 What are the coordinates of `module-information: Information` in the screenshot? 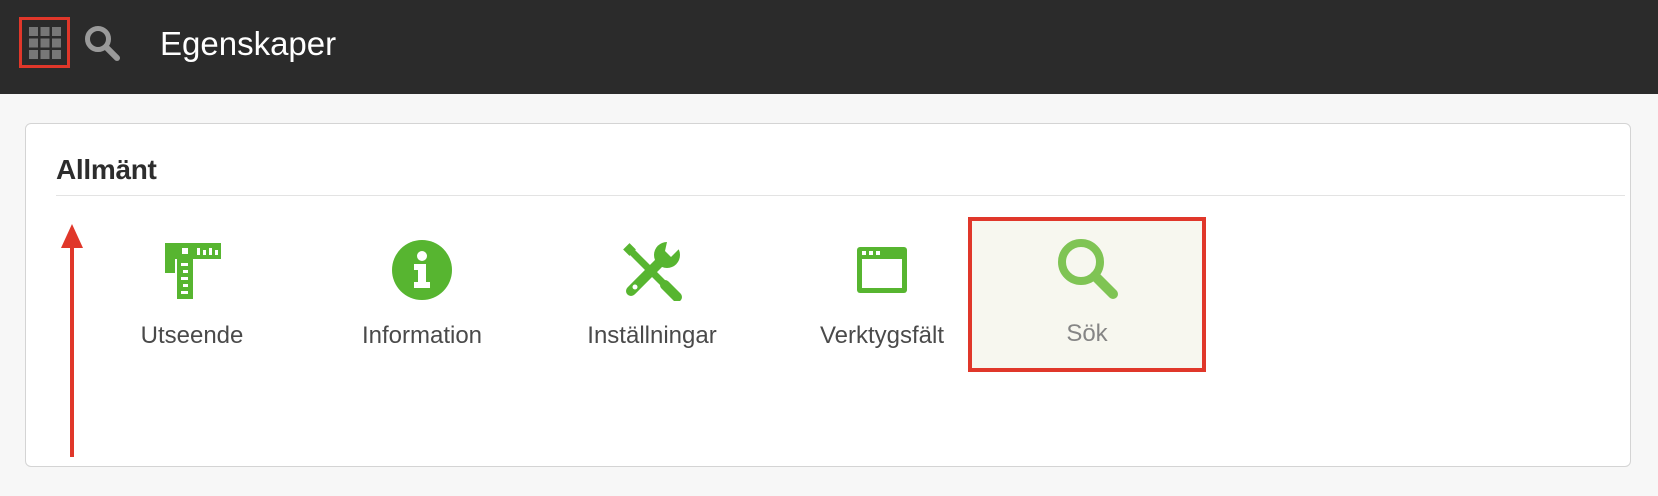 It's located at (422, 292).